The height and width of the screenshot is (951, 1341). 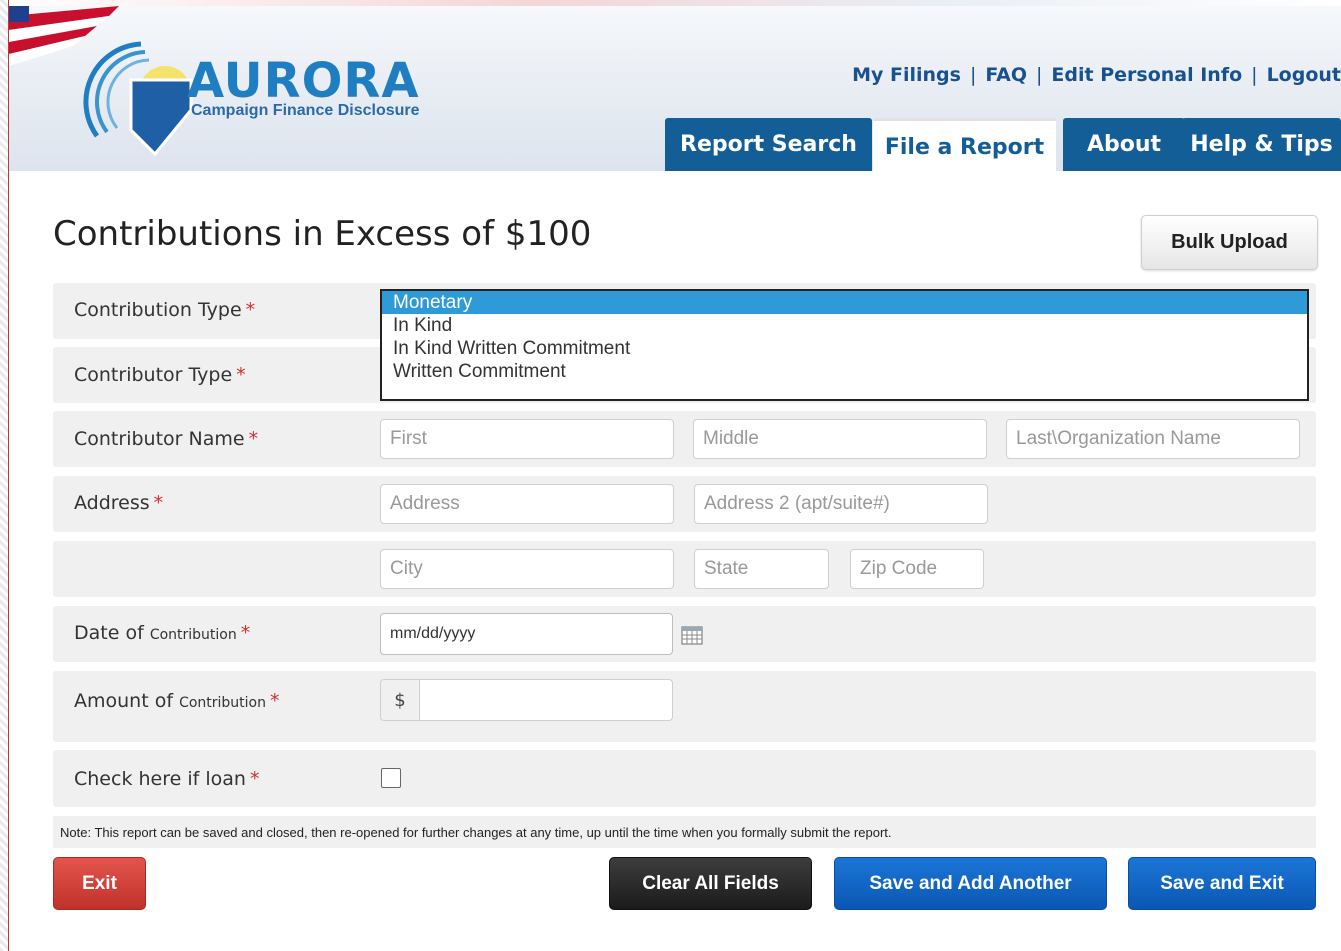 What do you see at coordinates (684, 504) in the screenshot?
I see `address-row: Address *` at bounding box center [684, 504].